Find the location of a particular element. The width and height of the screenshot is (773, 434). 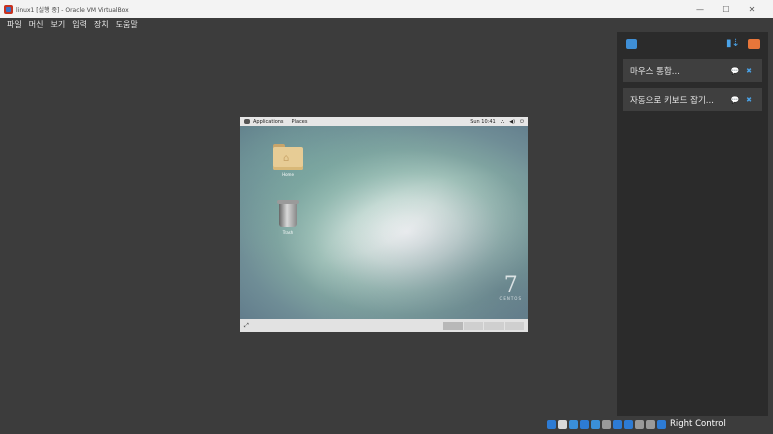

optical-drive-icon is located at coordinates (562, 424).